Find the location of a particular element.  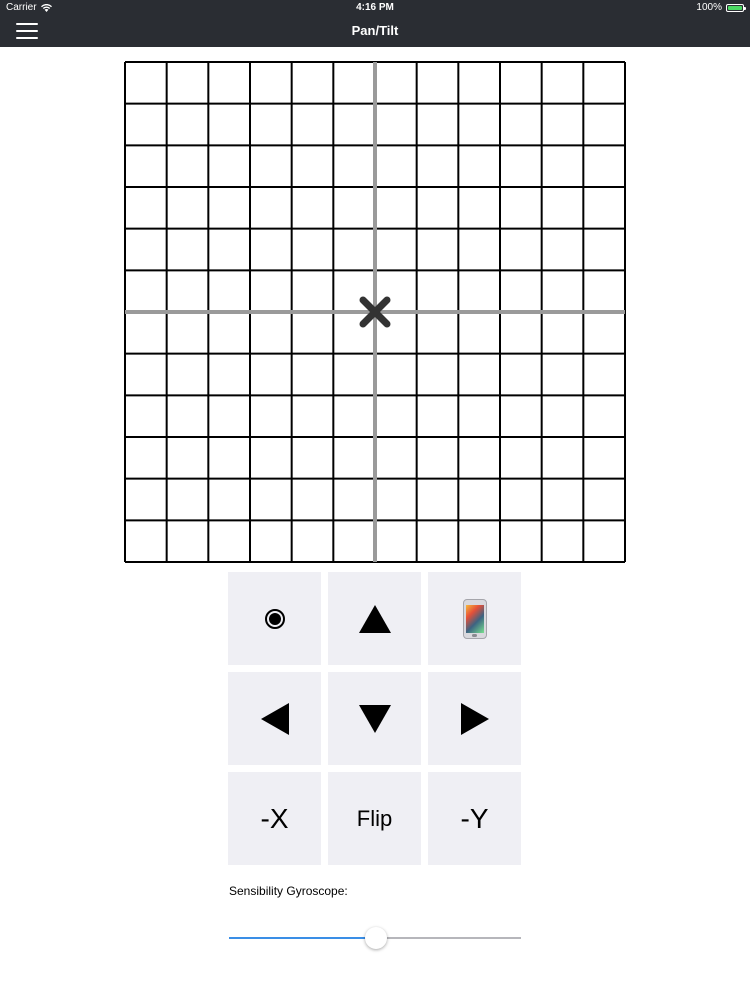

navigation-bar: Pan/Tilt is located at coordinates (375, 31).